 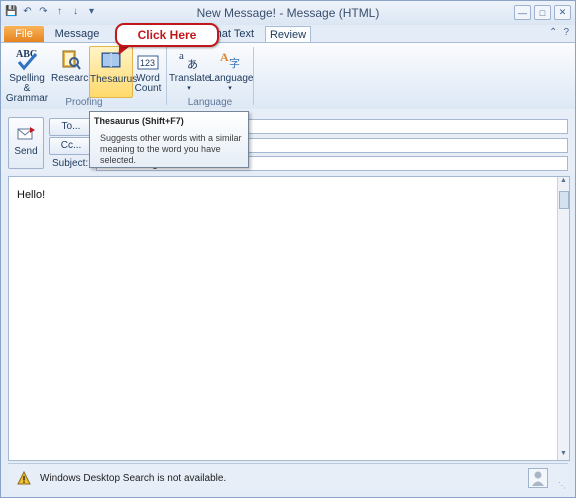 What do you see at coordinates (522, 12) in the screenshot?
I see `minimize-icon: —` at bounding box center [522, 12].